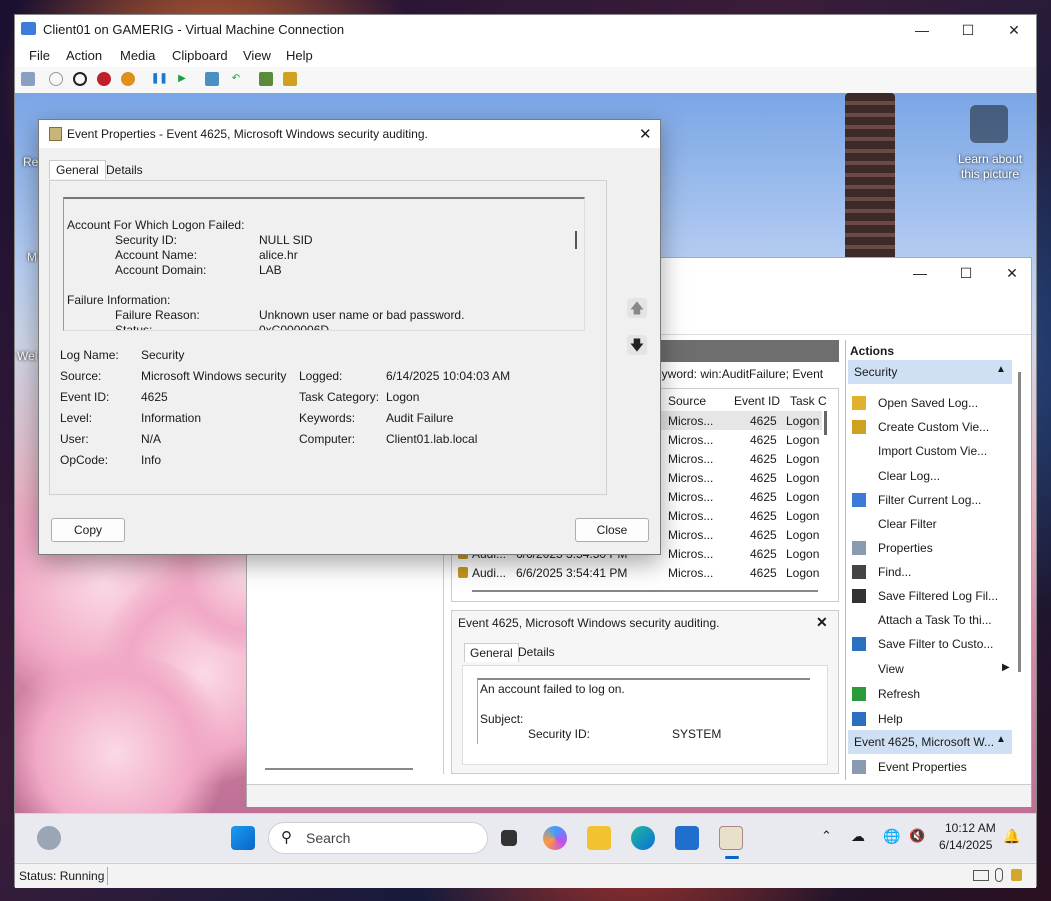 The image size is (1051, 901). Describe the element at coordinates (822, 622) in the screenshot. I see `preview-close-icon: ✕` at that location.